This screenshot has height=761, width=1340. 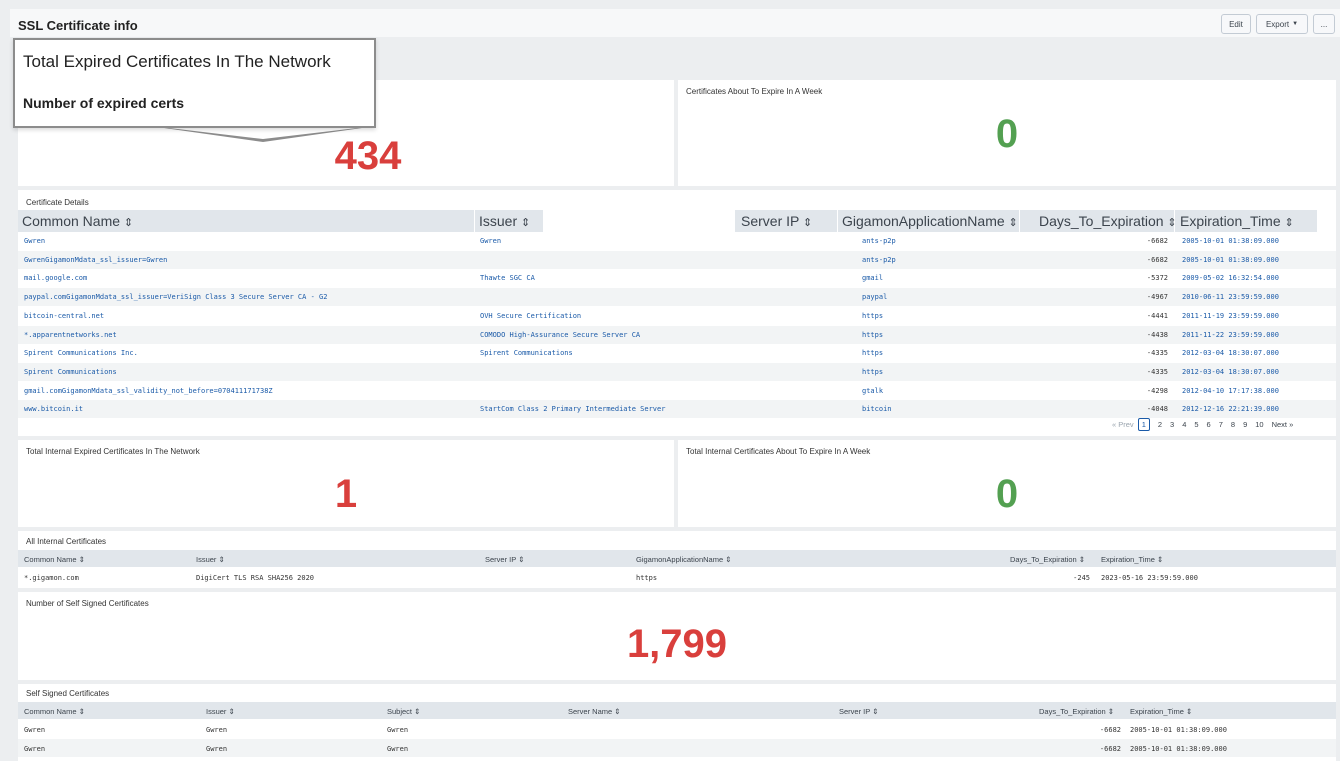 I want to click on column-header-server-name: Server Name ⇕, so click(x=594, y=711).